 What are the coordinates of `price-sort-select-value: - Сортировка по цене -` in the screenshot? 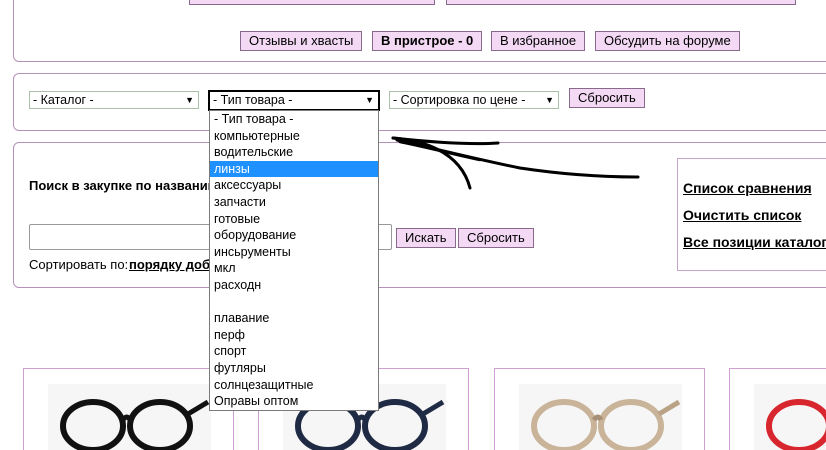 It's located at (459, 100).